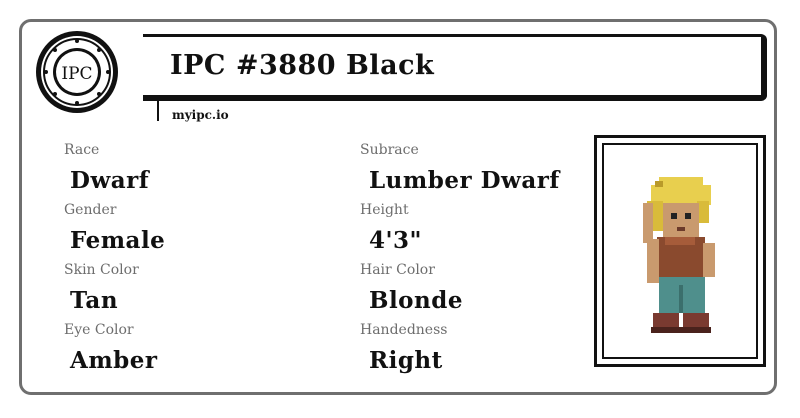 Image resolution: width=800 pixels, height=418 pixels. What do you see at coordinates (90, 210) in the screenshot?
I see `gender-label: Gender` at bounding box center [90, 210].